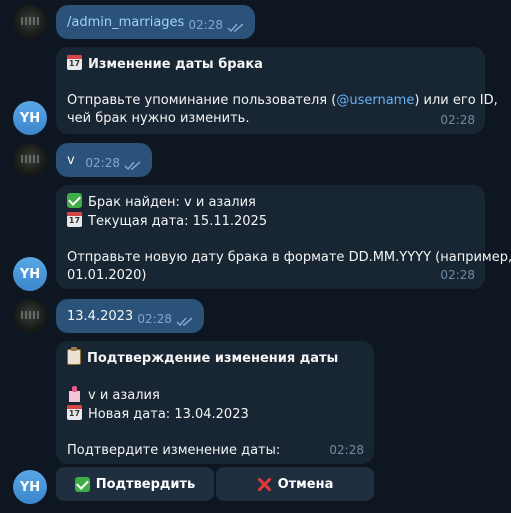  What do you see at coordinates (270, 221) in the screenshot?
I see `message-text-line: Текущая дата: 15.11.2025` at bounding box center [270, 221].